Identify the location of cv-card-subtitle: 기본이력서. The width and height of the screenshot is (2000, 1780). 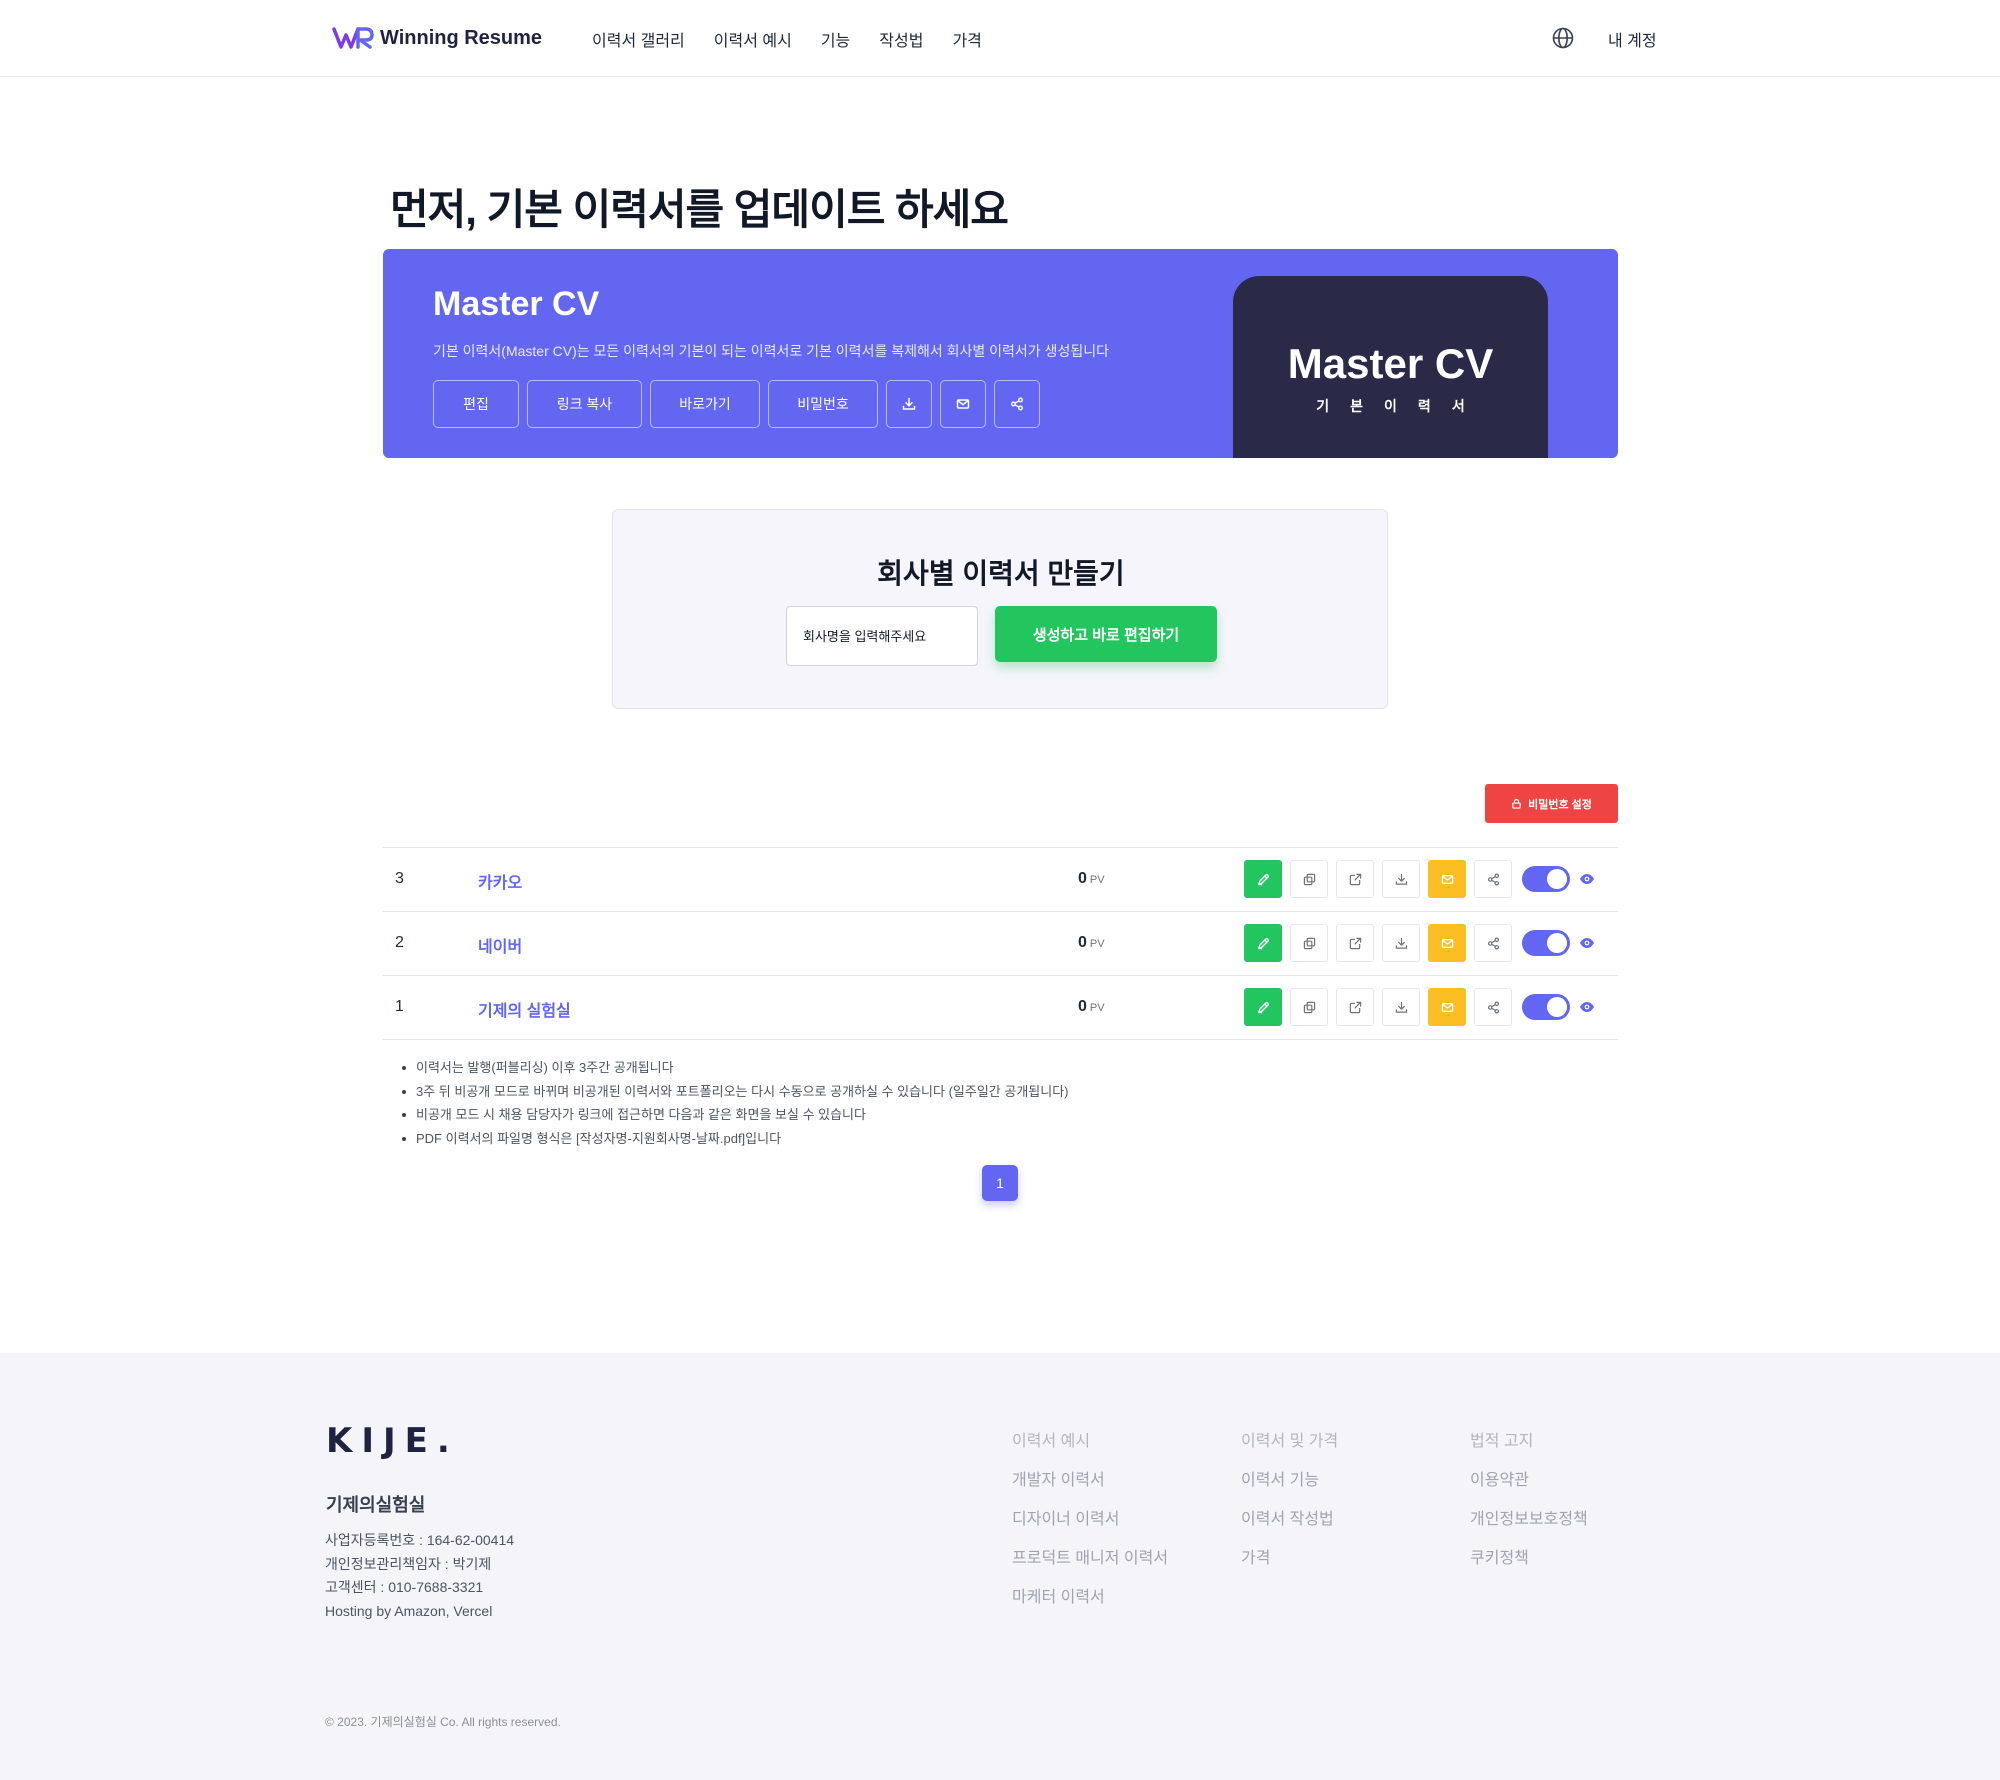
(1401, 406).